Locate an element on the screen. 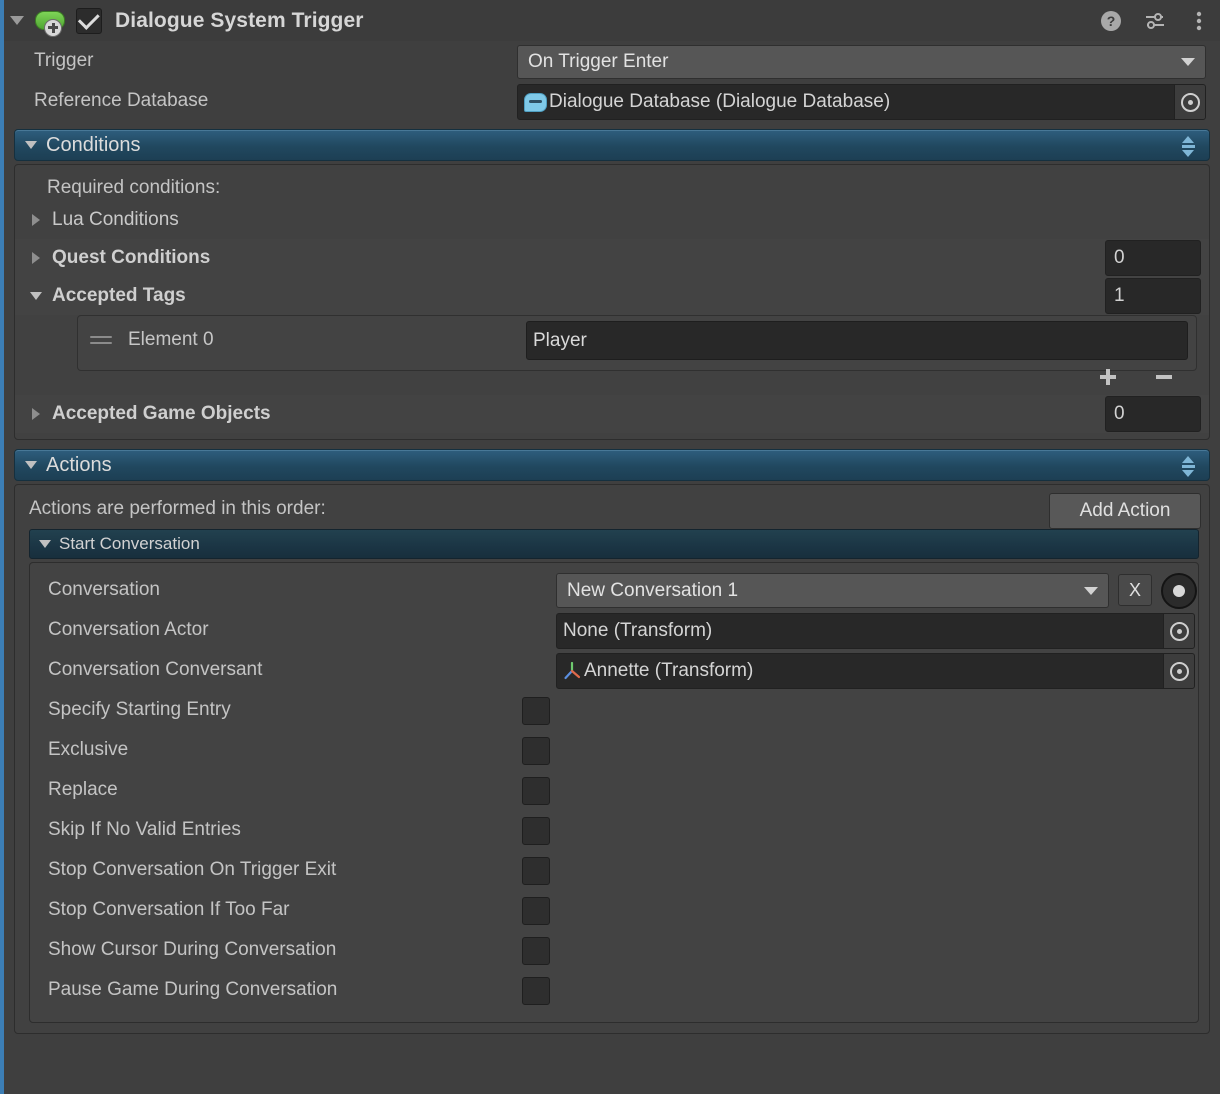 Image resolution: width=1220 pixels, height=1094 pixels. conversation-row: Conversation New Conversation 1 X is located at coordinates (614, 590).